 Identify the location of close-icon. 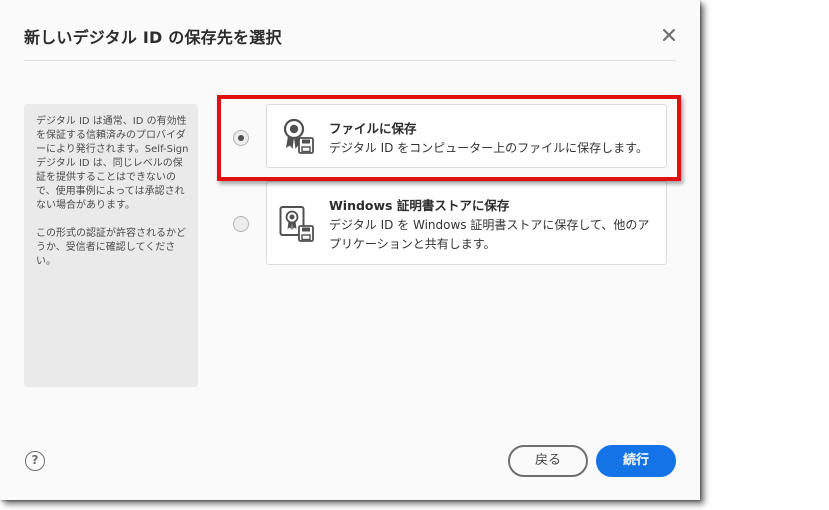
(669, 35).